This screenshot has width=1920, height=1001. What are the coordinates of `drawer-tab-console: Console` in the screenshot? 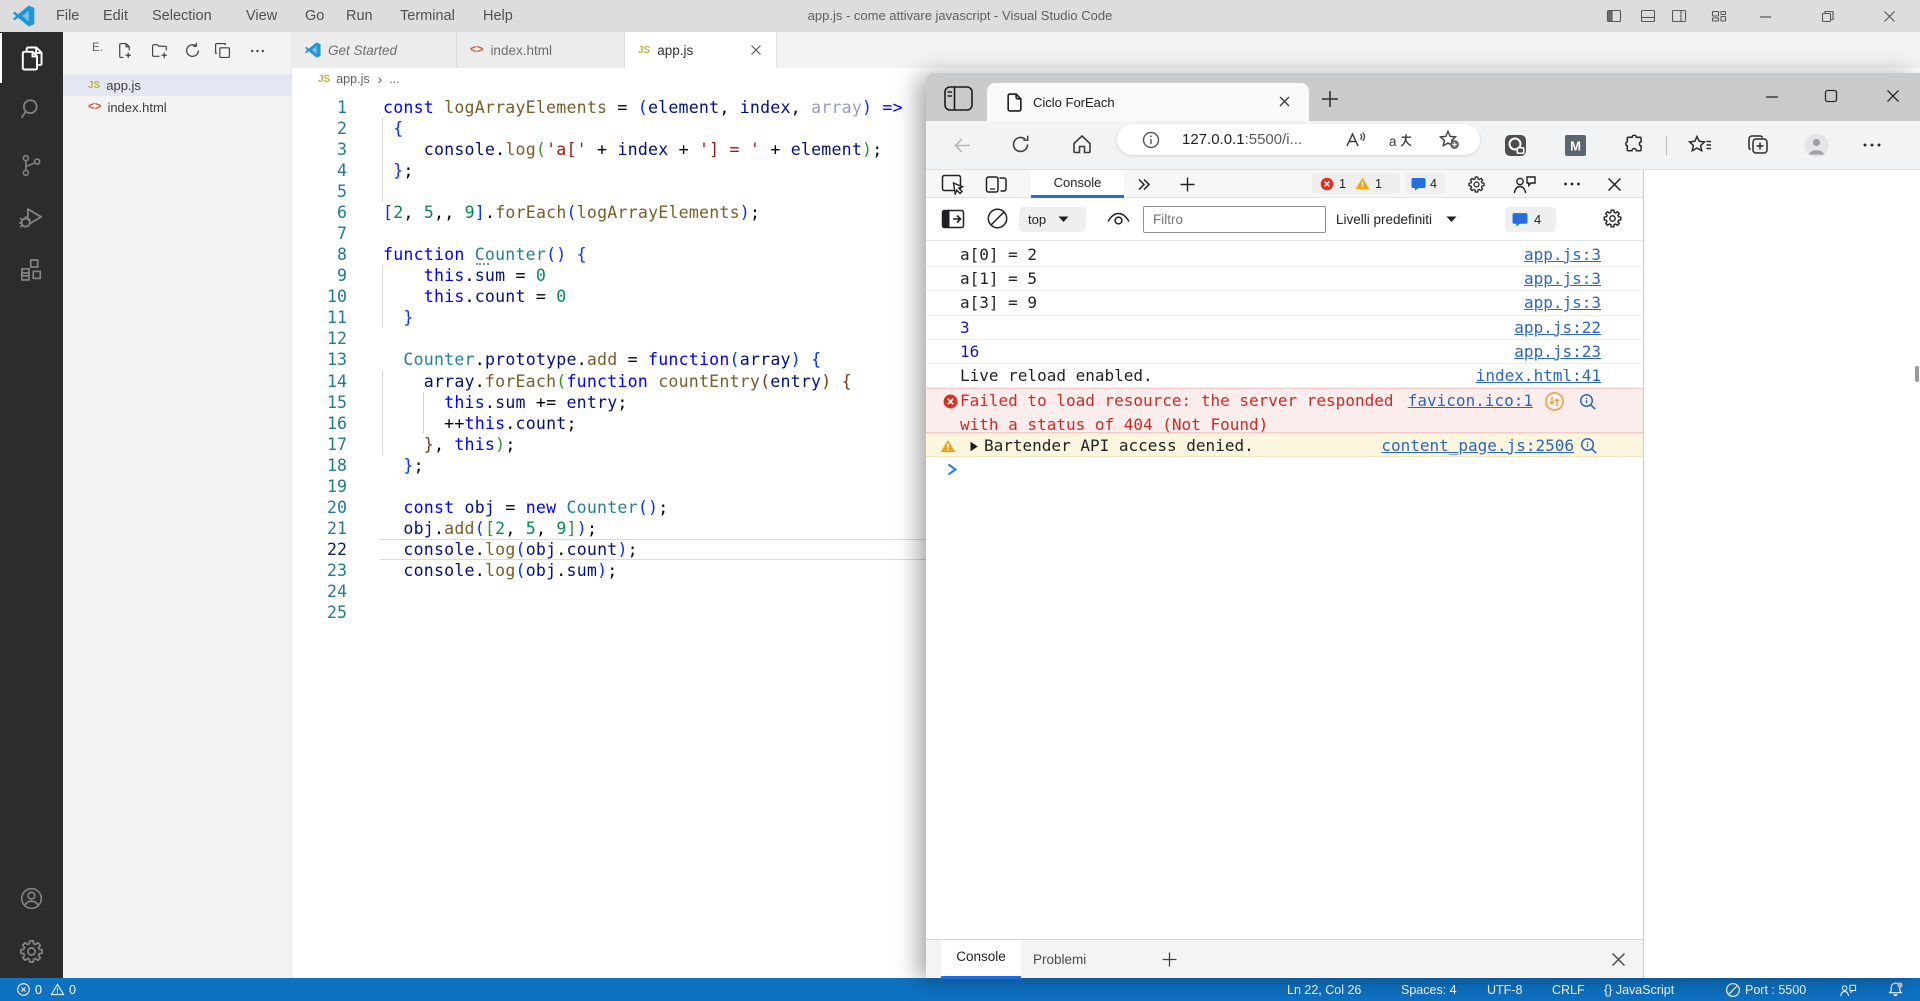 It's located at (981, 959).